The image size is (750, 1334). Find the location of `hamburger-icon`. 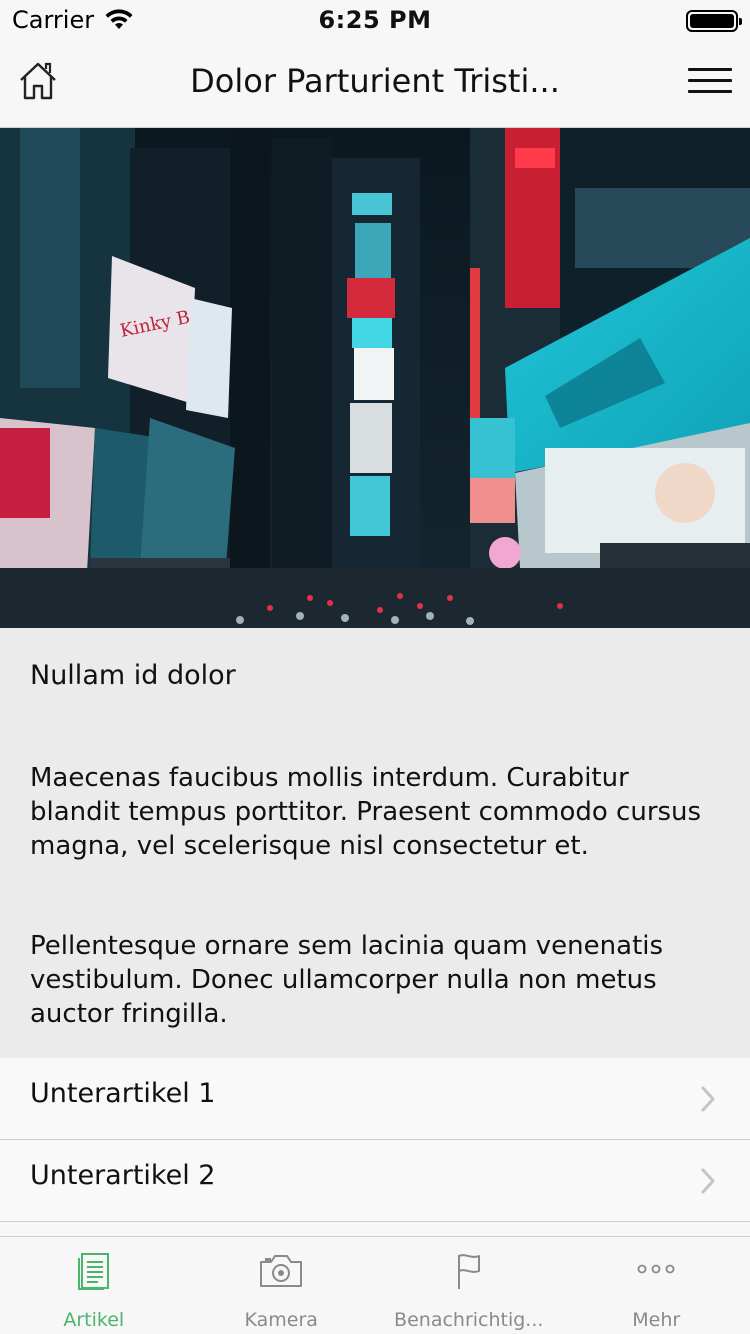

hamburger-icon is located at coordinates (710, 69).